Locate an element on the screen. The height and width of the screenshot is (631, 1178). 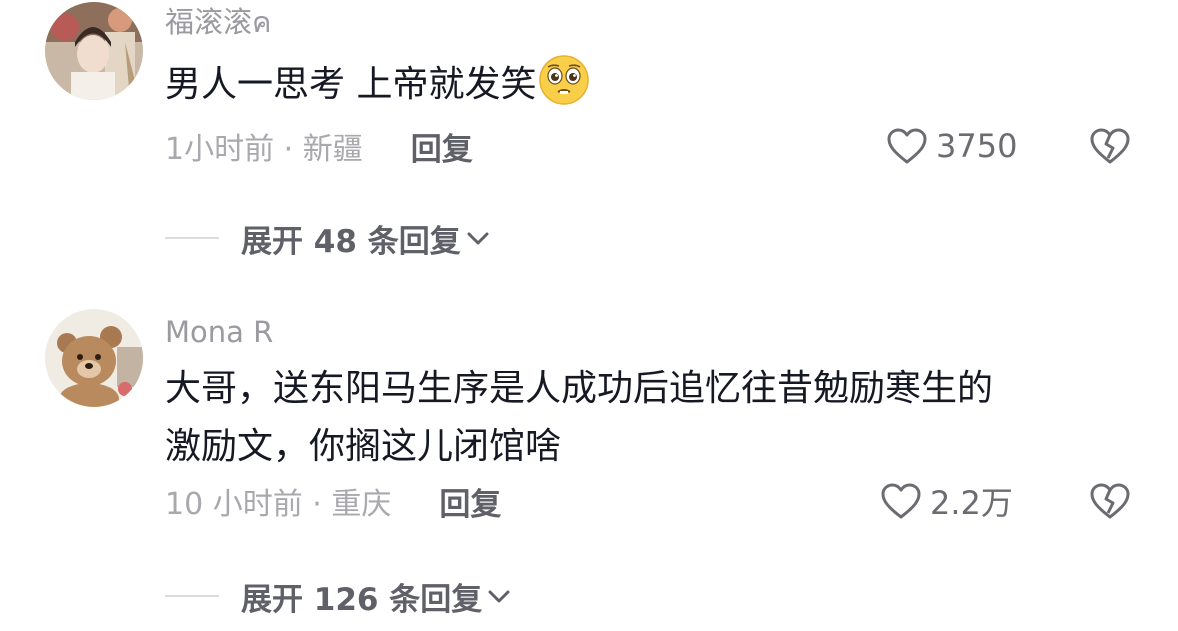
like-count: 3750 is located at coordinates (977, 146).